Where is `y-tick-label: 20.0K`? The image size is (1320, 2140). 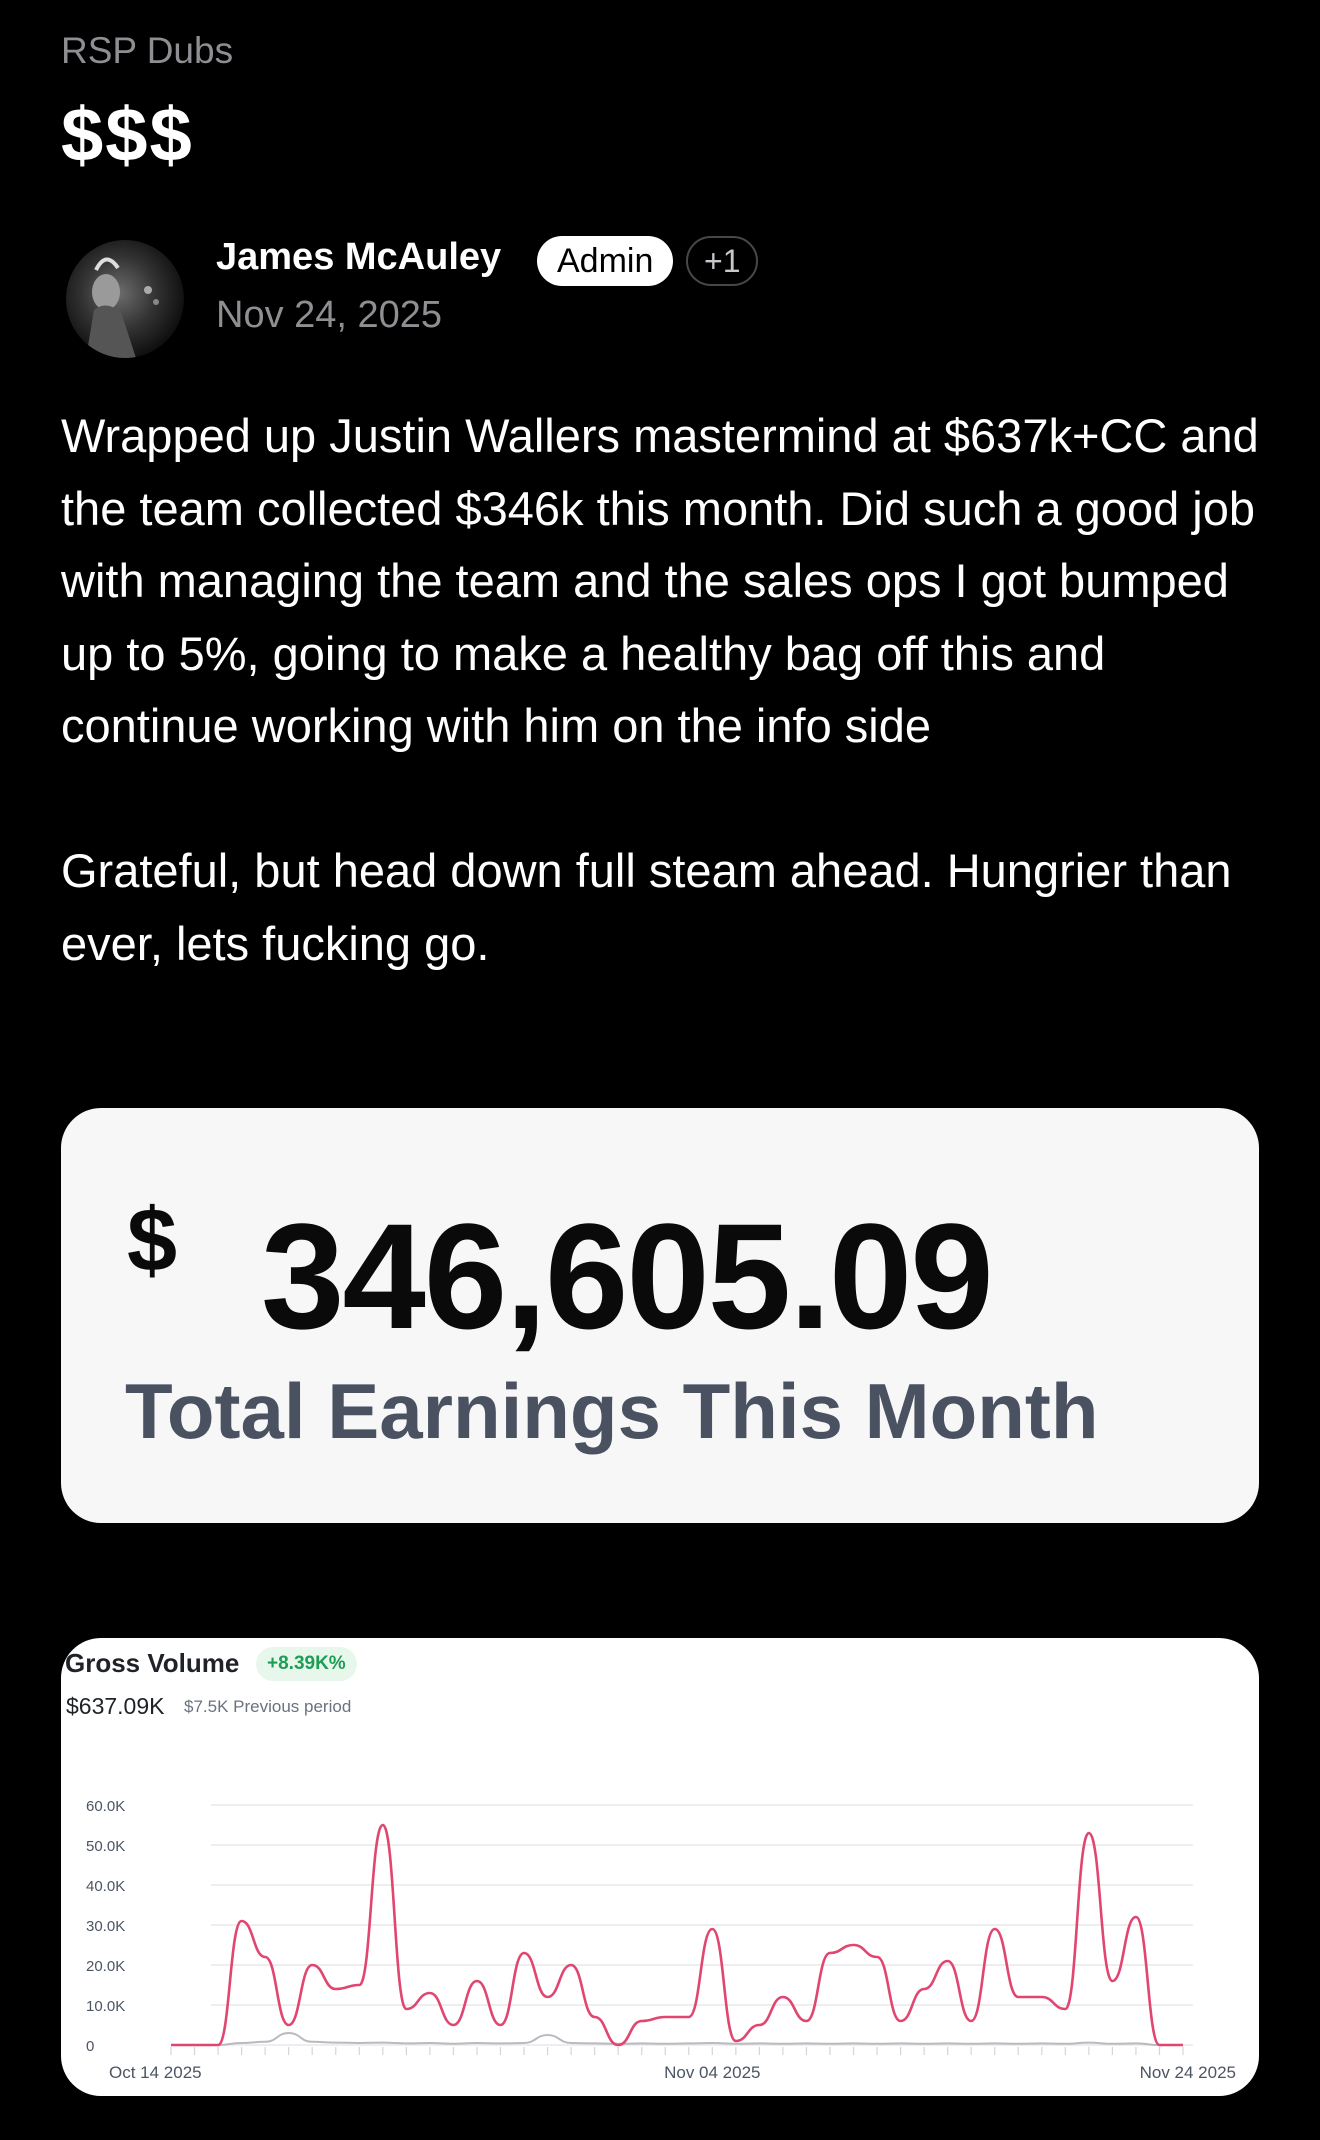
y-tick-label: 20.0K is located at coordinates (105, 1966).